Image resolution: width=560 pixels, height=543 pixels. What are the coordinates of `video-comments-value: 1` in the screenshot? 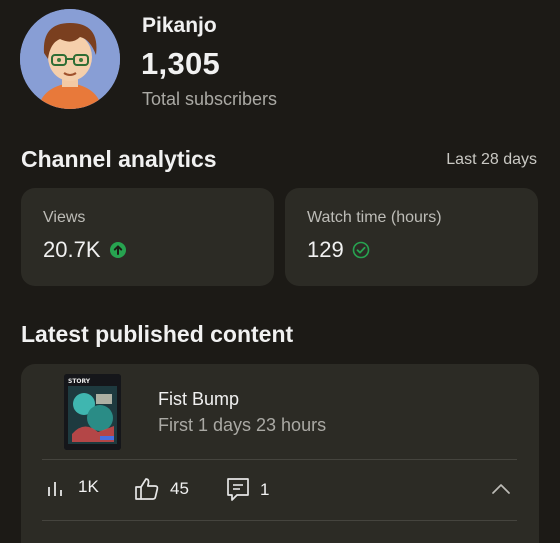 It's located at (265, 489).